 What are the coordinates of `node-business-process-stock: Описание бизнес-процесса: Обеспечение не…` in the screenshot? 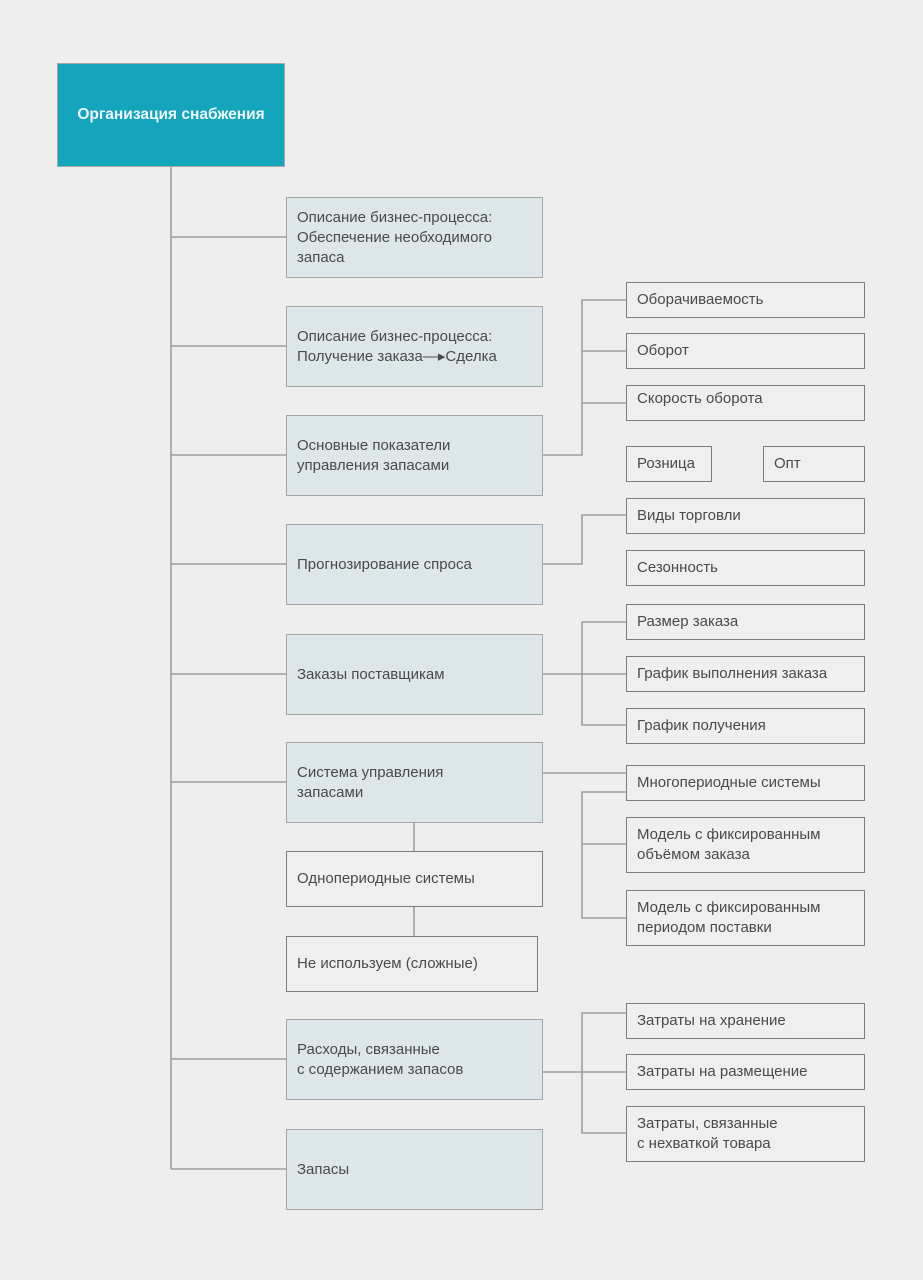 It's located at (414, 237).